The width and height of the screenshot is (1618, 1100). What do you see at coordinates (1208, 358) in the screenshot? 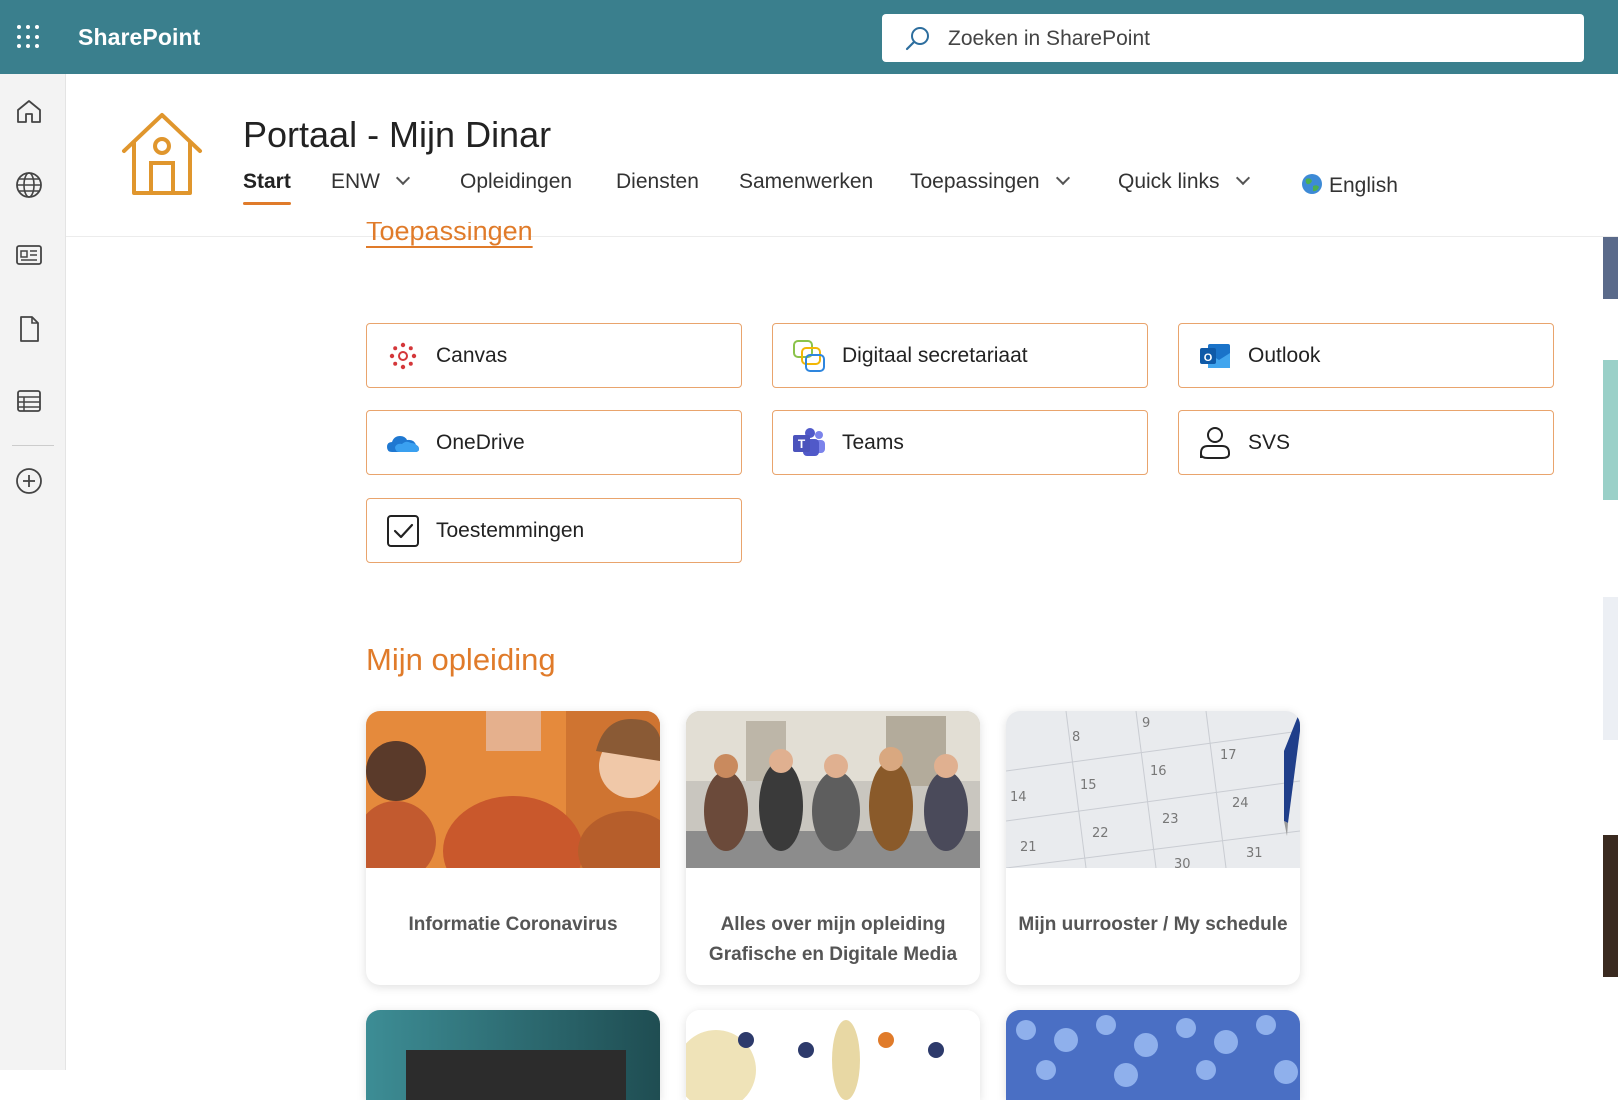
I see `svg-text: O` at bounding box center [1208, 358].